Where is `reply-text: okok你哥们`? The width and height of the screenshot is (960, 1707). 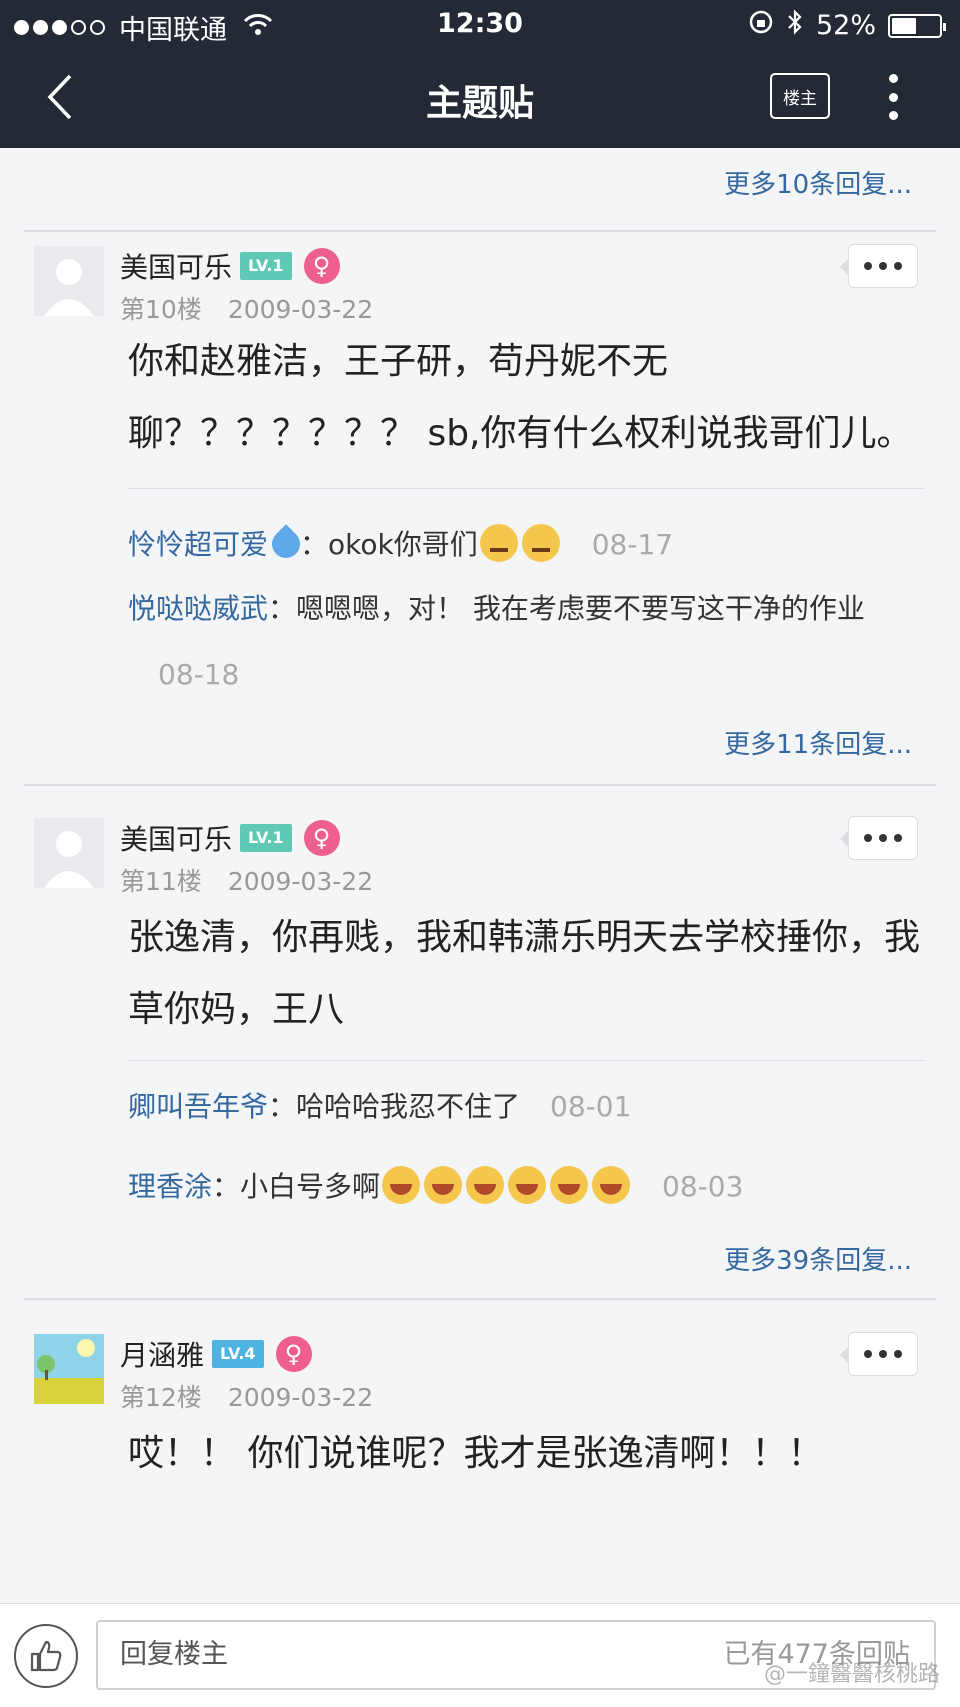 reply-text: okok你哥们 is located at coordinates (403, 544).